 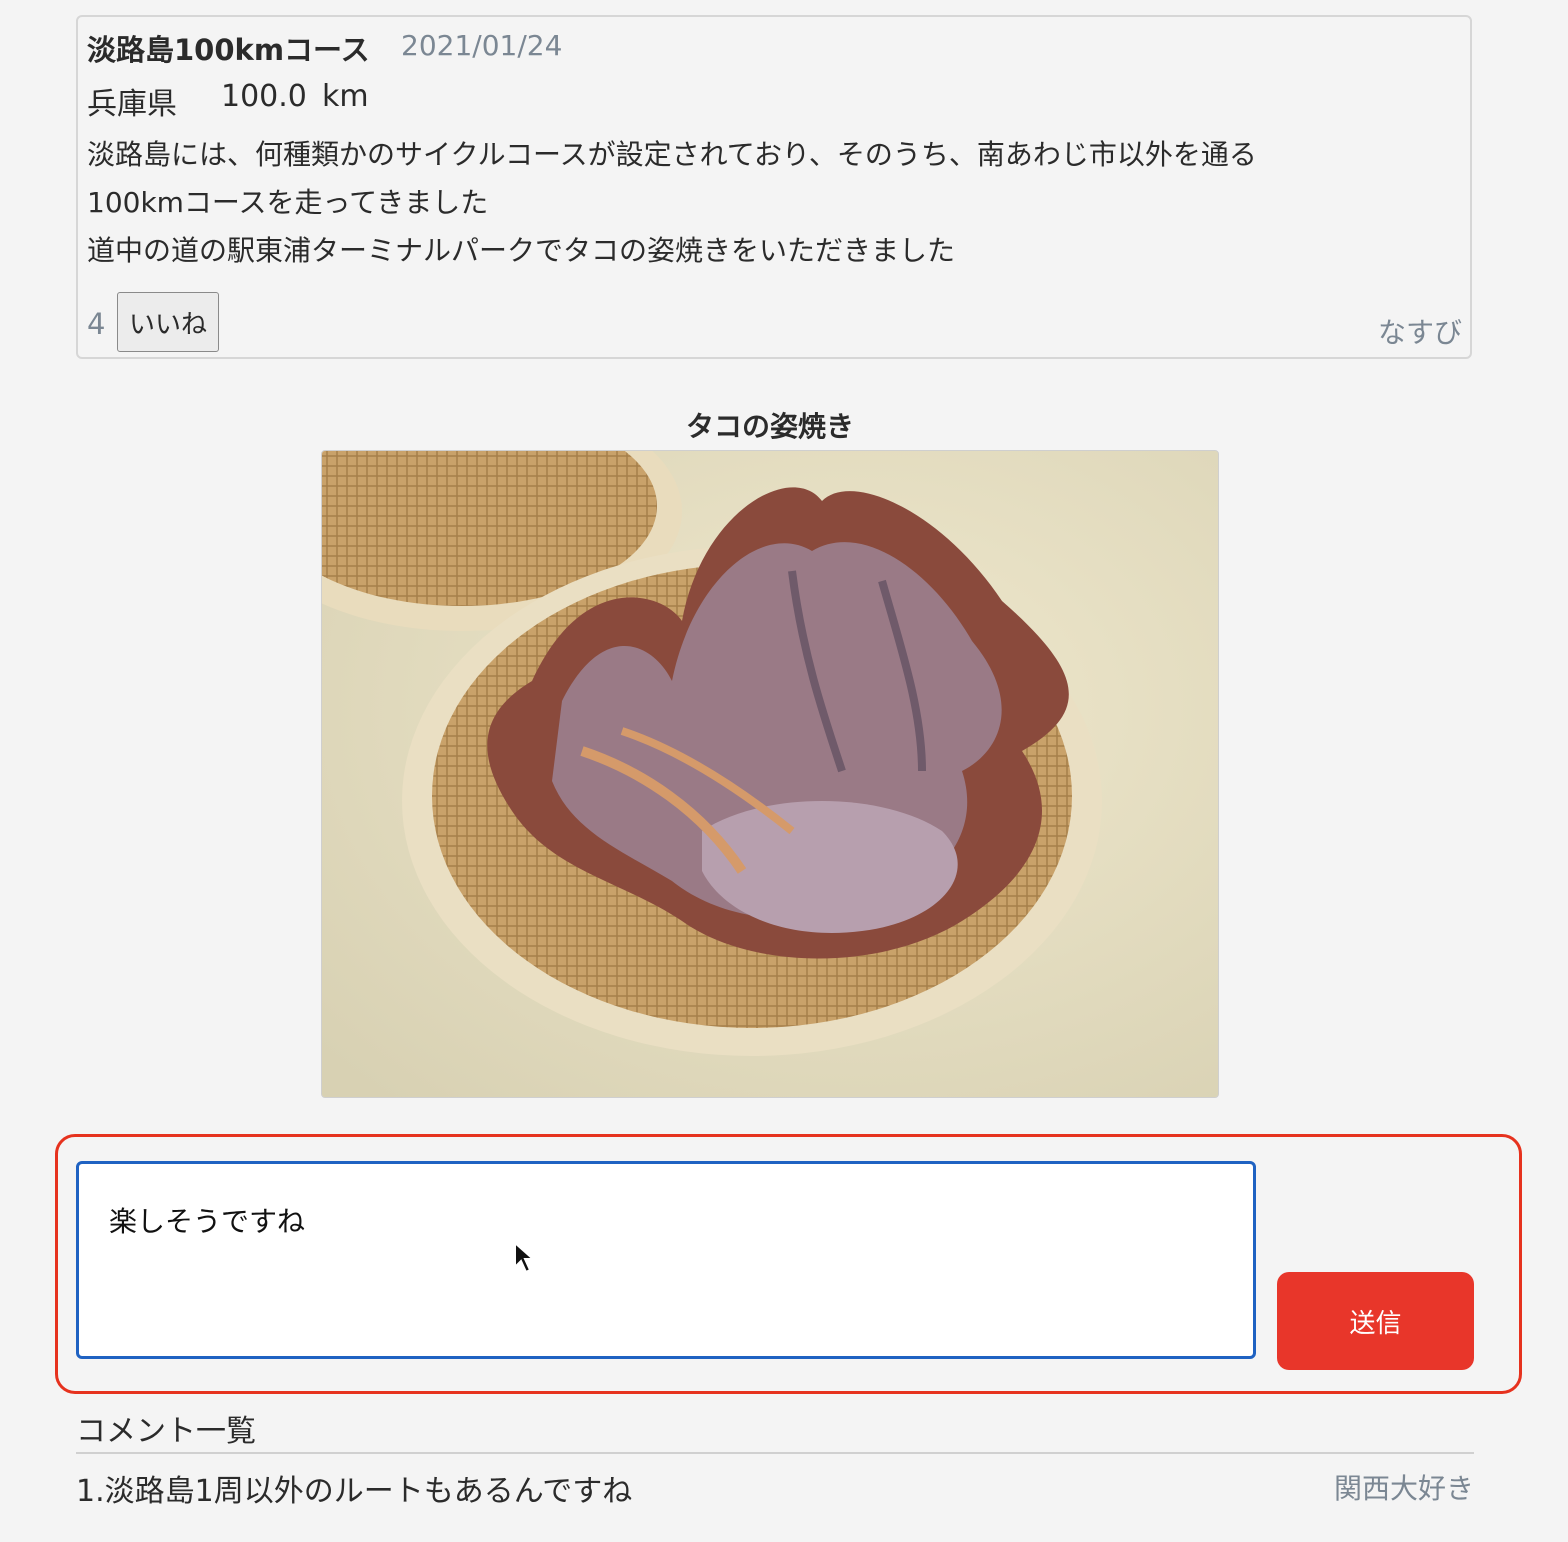 I want to click on post-distance-unit: km, so click(x=345, y=96).